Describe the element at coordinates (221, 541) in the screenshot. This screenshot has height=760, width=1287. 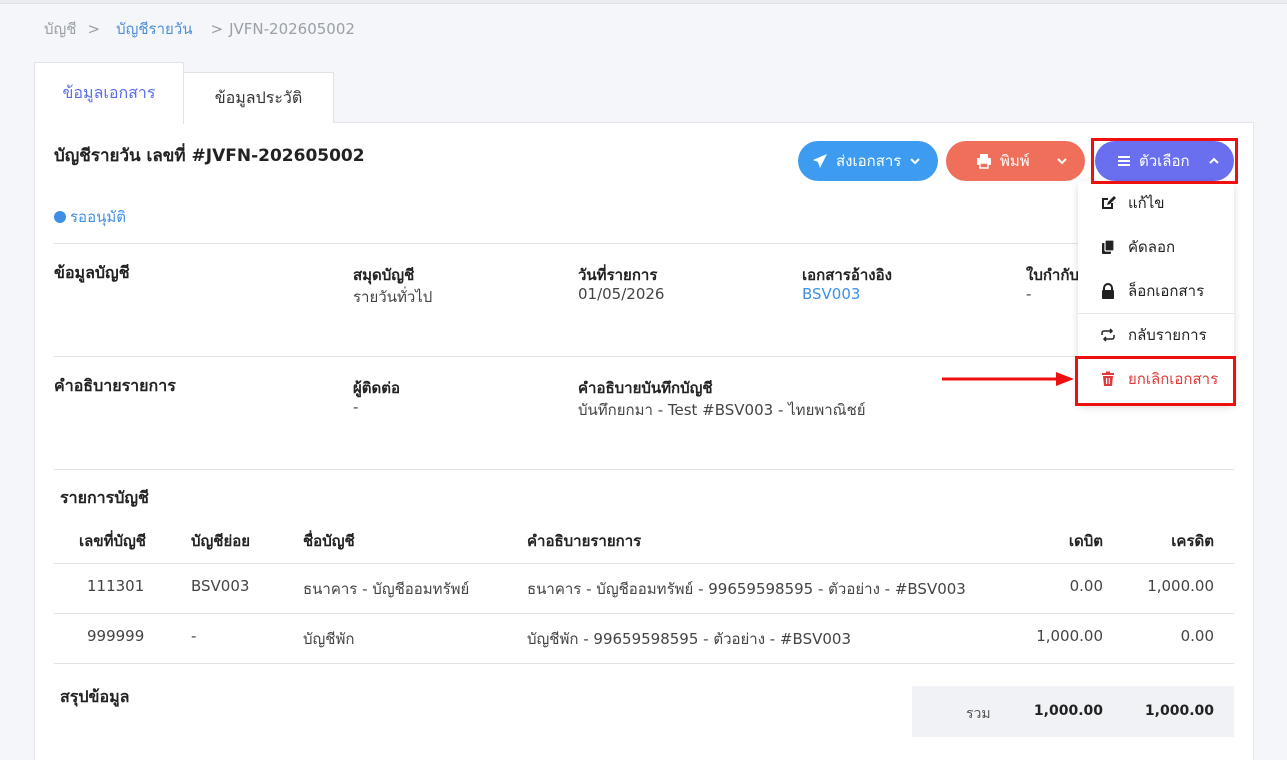
I see `column-header-sub-account: บัญชีย่อย` at that location.